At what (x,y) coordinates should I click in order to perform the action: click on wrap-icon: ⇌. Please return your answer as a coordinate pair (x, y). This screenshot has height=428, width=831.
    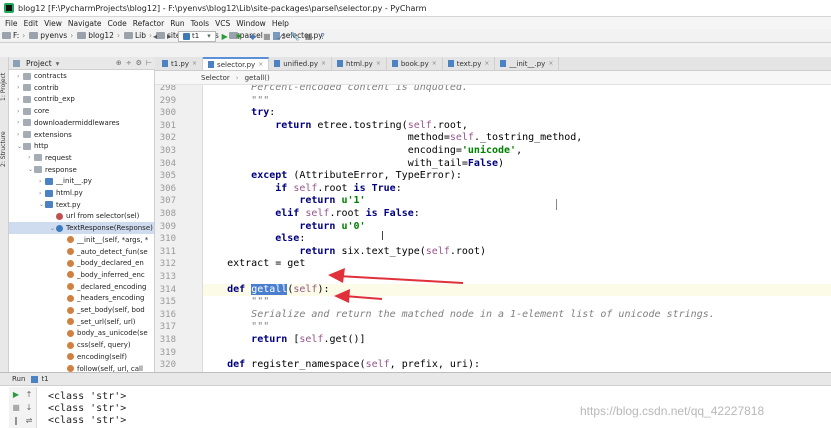
    Looking at the image, I should click on (29, 421).